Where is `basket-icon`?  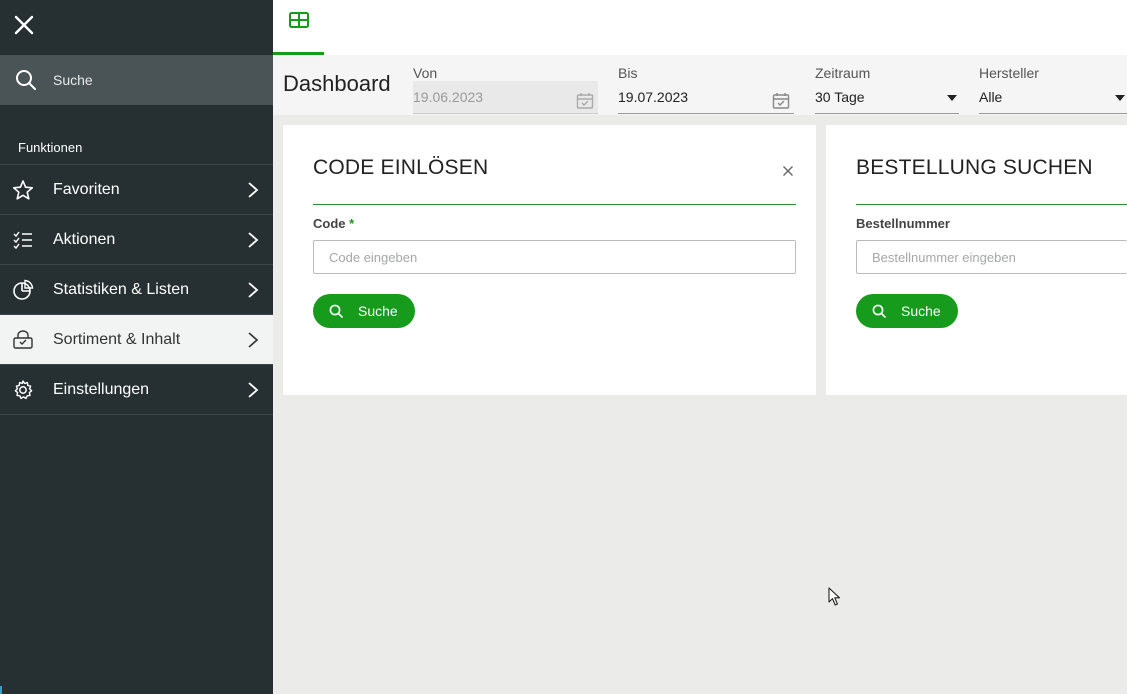 basket-icon is located at coordinates (23, 339).